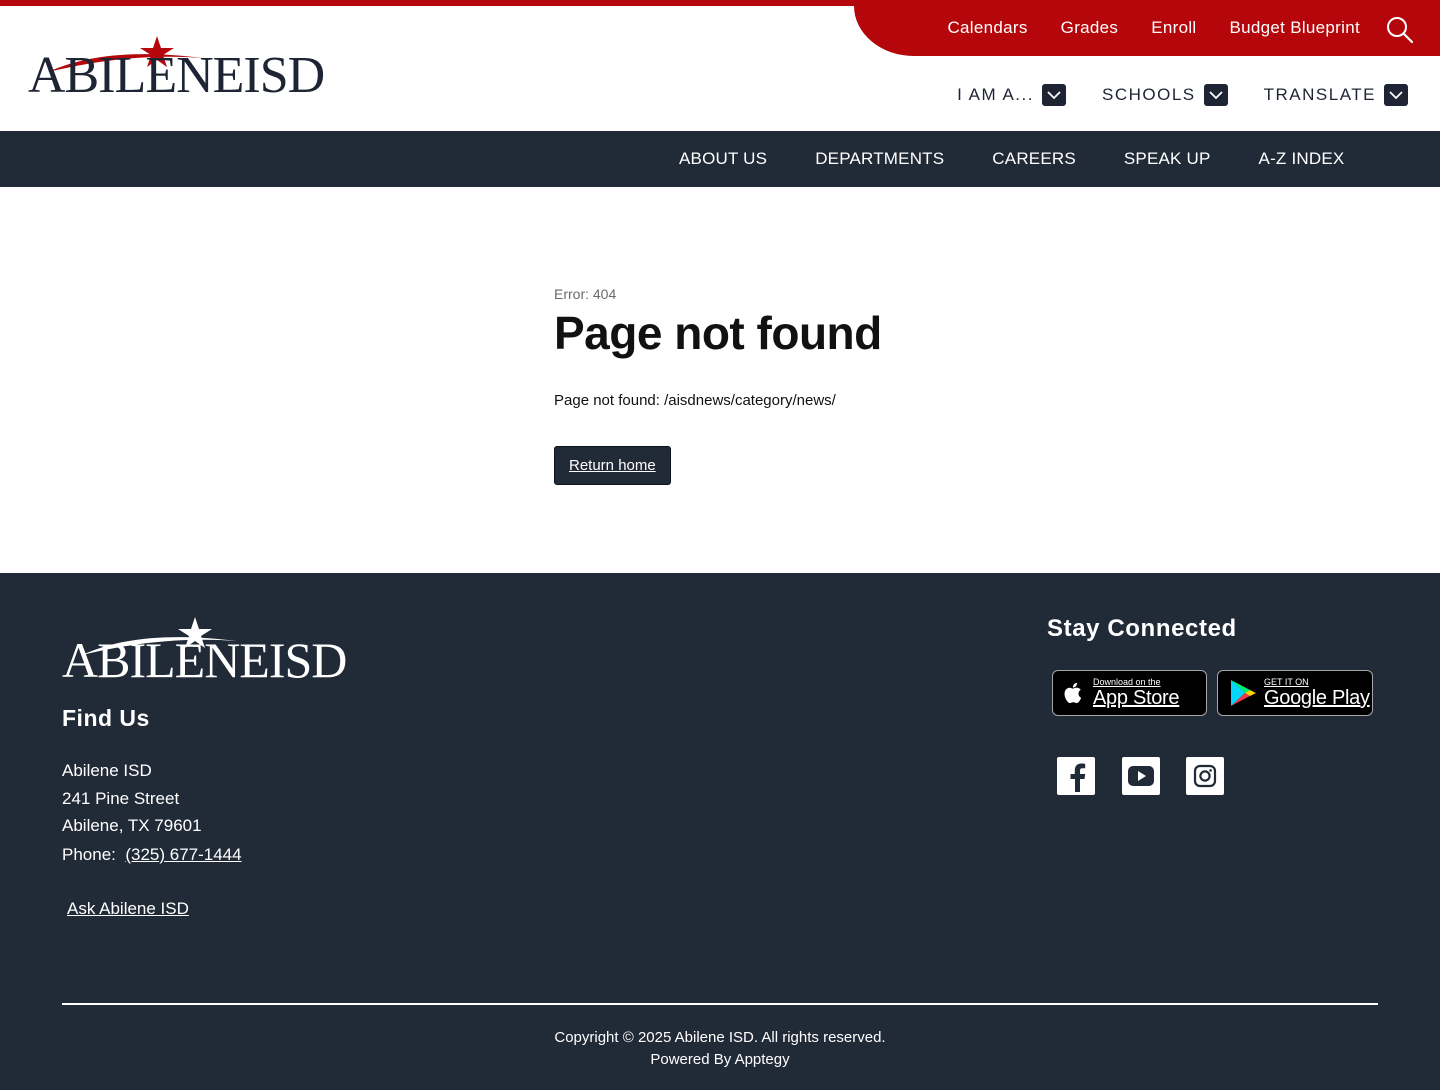  I want to click on site-logo: ABILENEISD, so click(176, 68).